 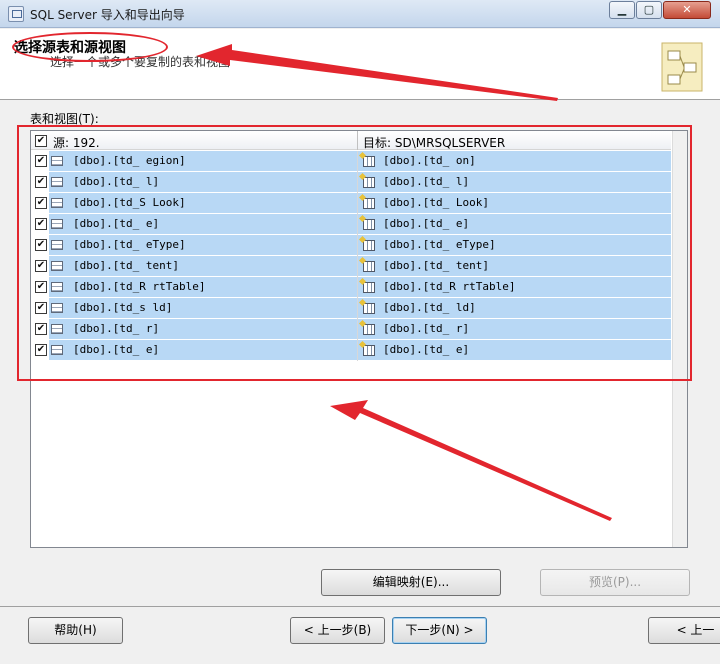 I want to click on minimize-button: ▁, so click(x=622, y=10).